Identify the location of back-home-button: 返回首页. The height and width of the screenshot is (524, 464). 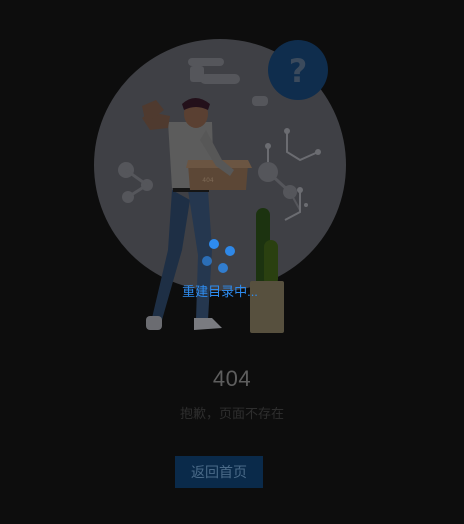
(219, 472).